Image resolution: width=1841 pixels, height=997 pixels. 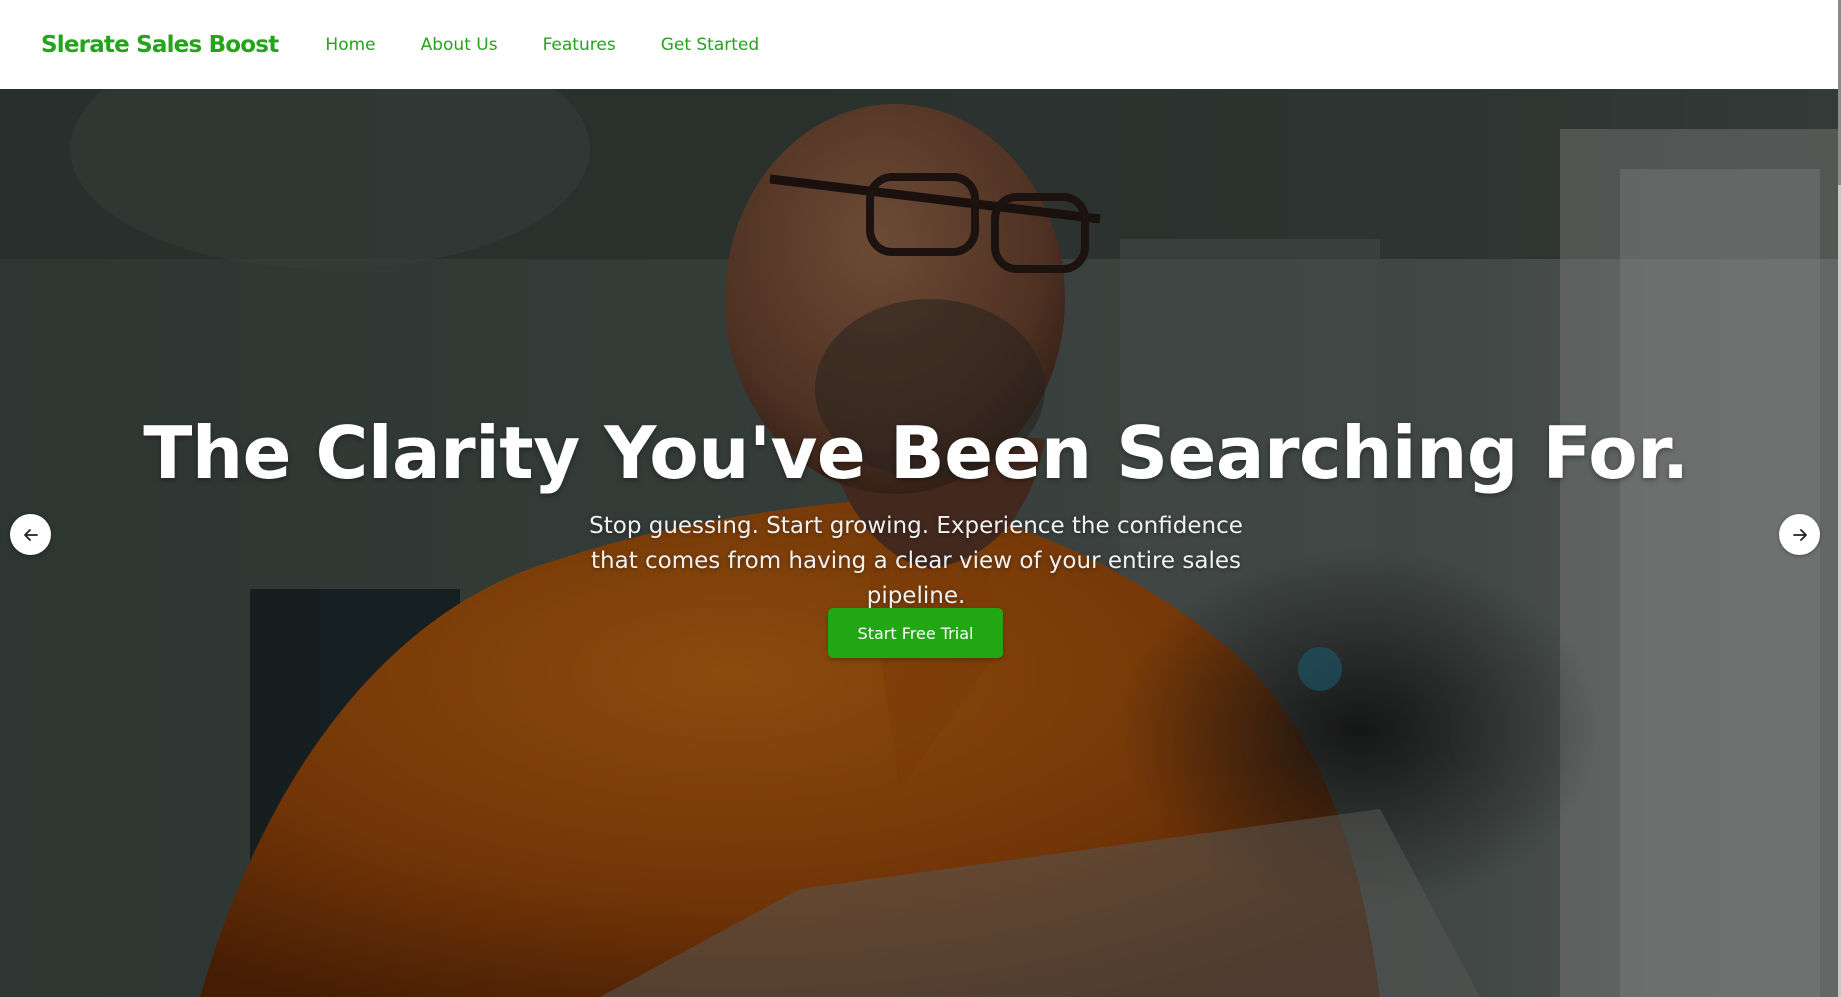 I want to click on carousel-prev-button, so click(x=30, y=534).